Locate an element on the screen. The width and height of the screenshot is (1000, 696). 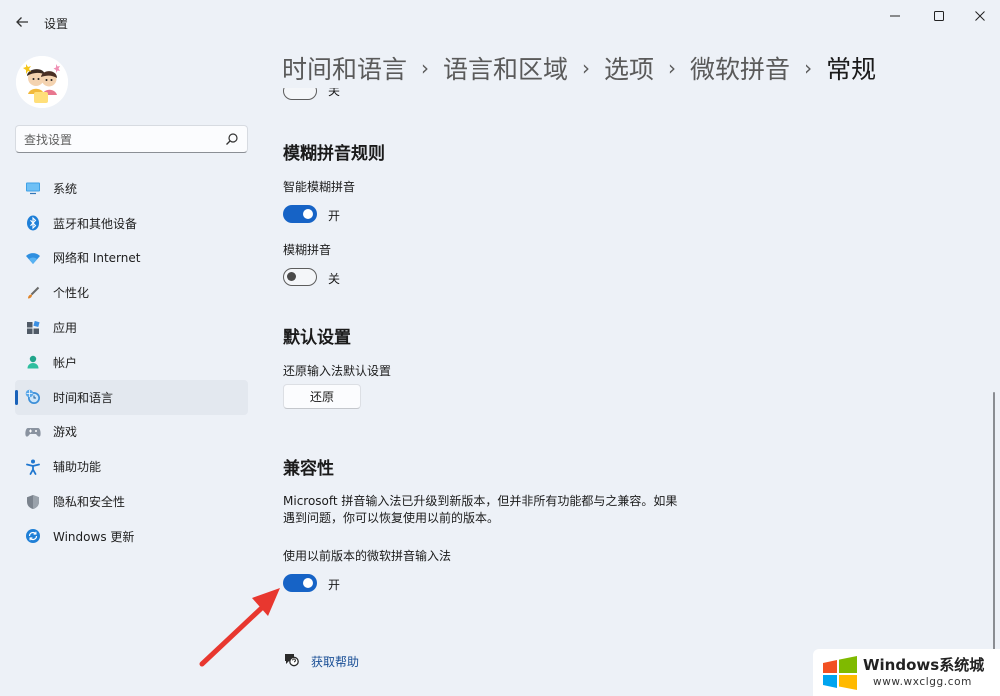
sidebar-item-system: 系统 is located at coordinates (131, 188).